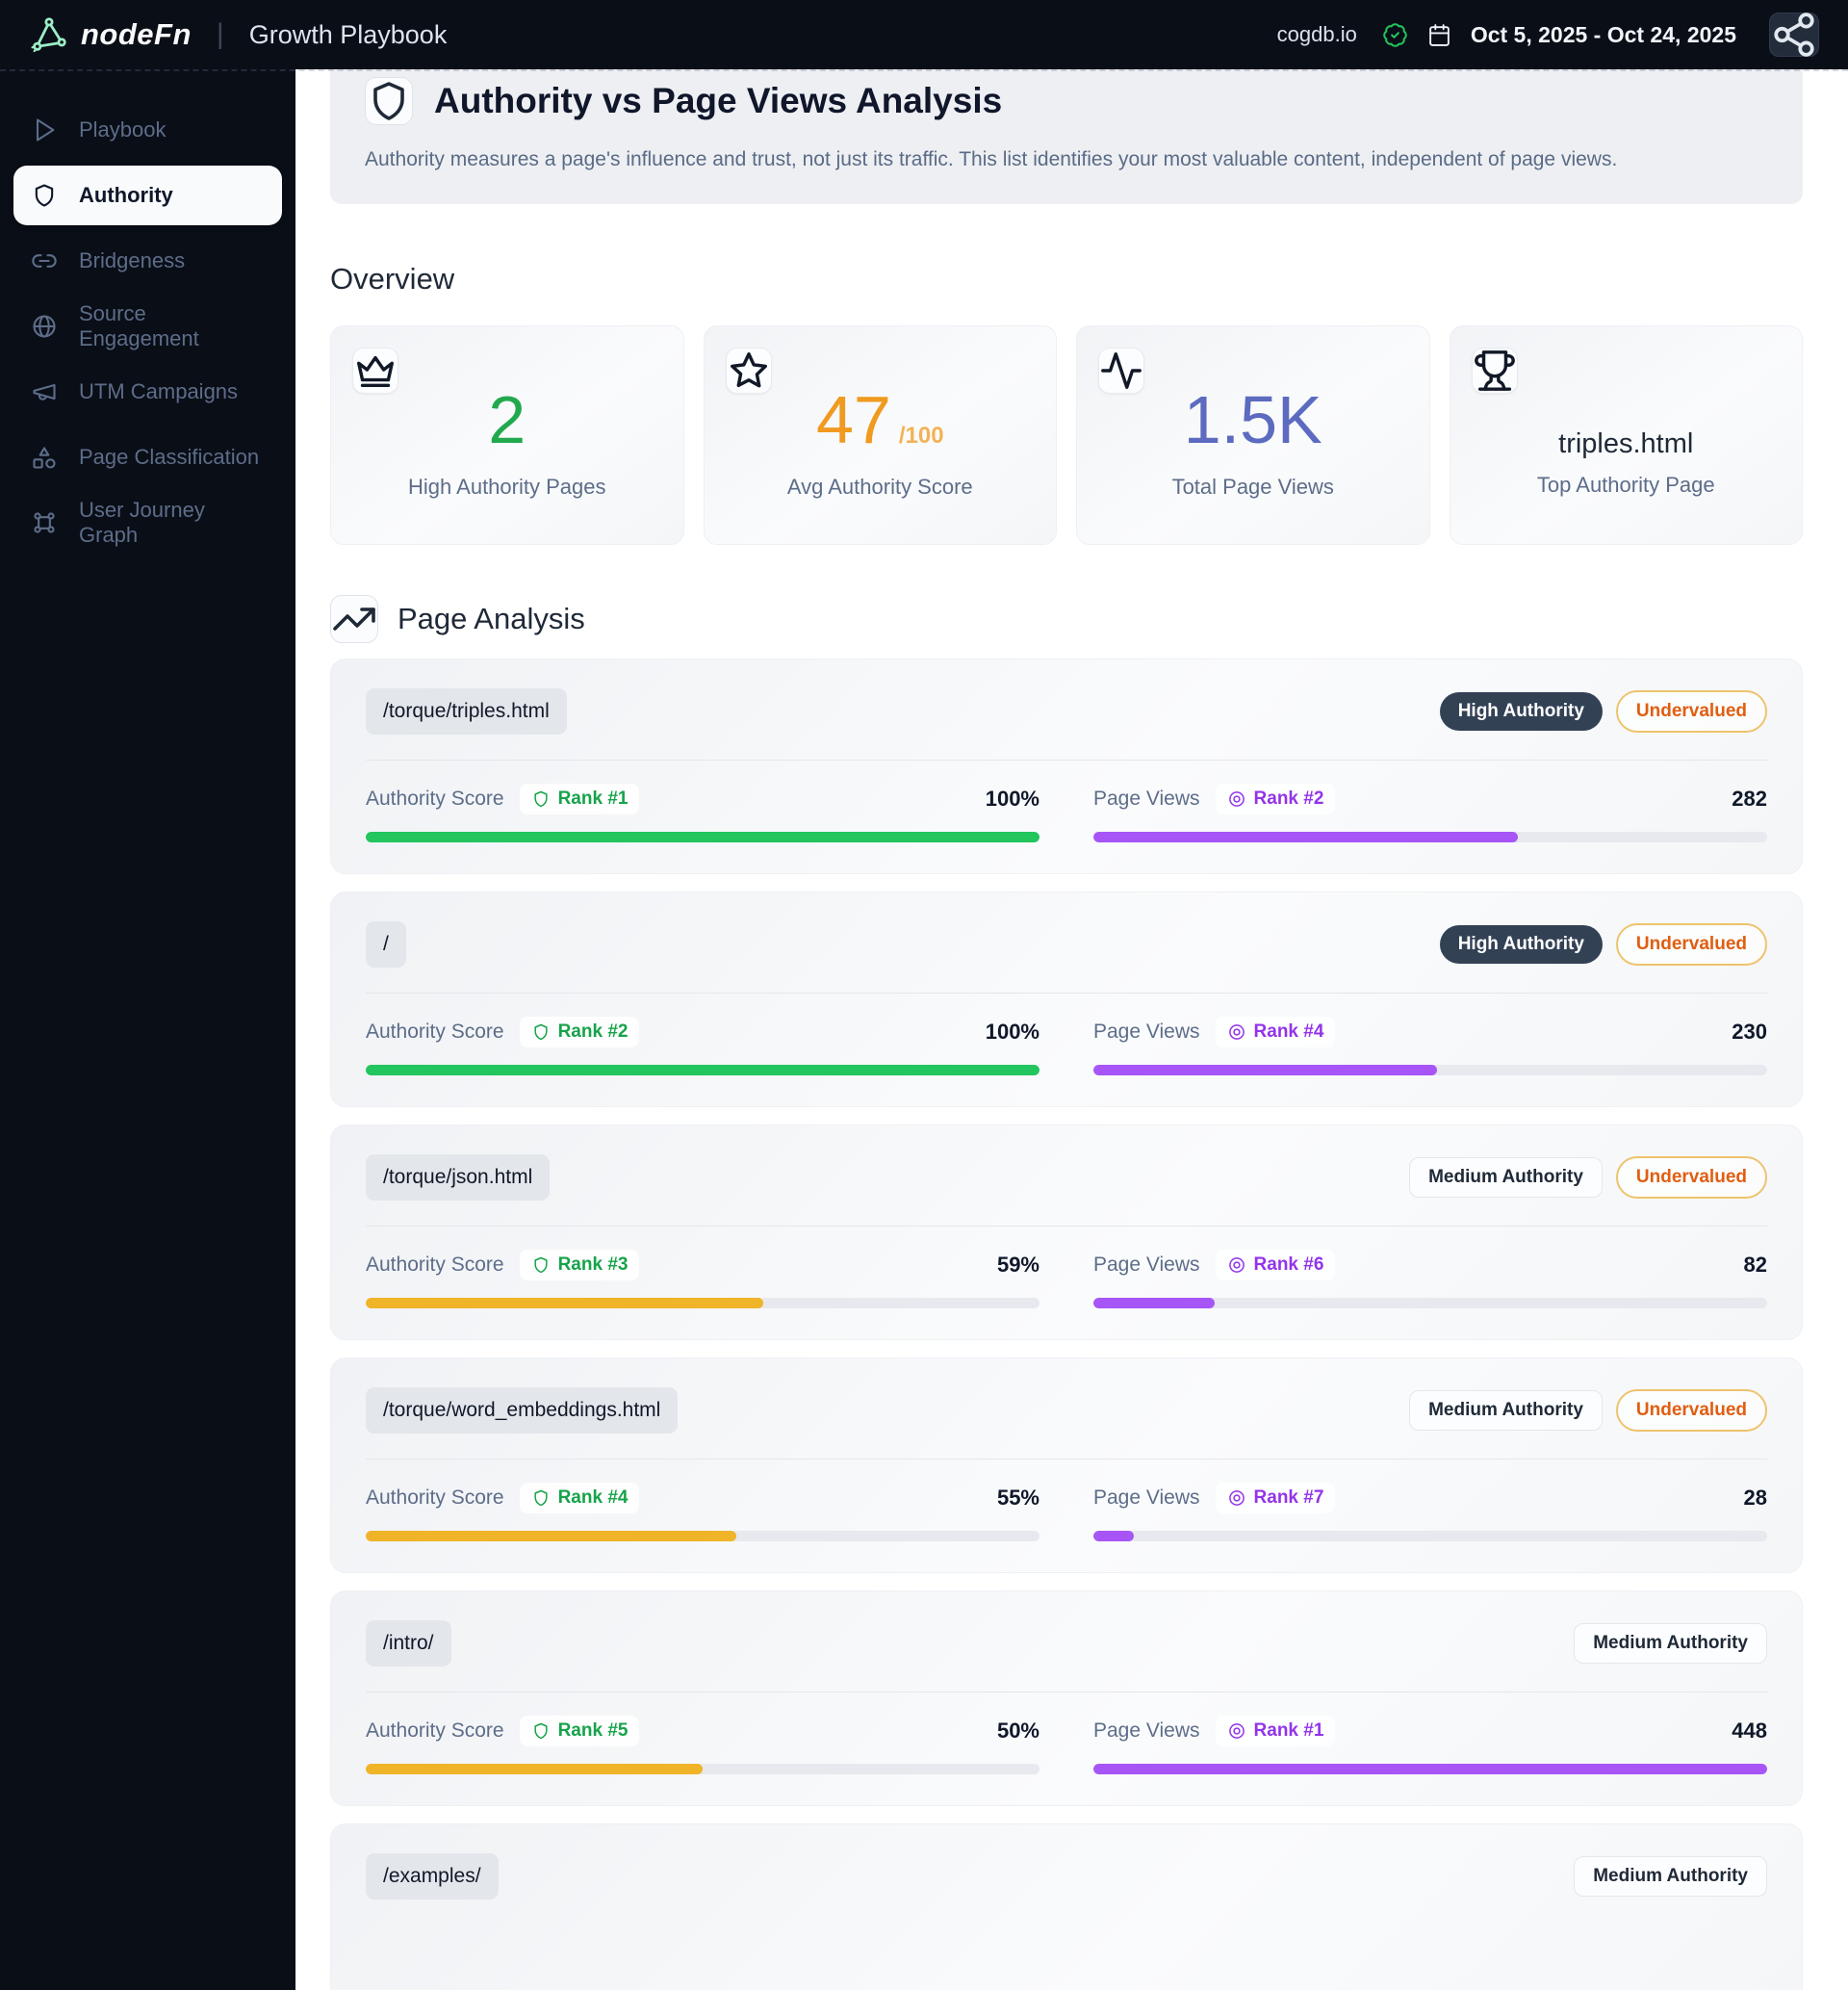 This screenshot has width=1848, height=1990. I want to click on authority-rank-badge: Rank #5, so click(579, 1731).